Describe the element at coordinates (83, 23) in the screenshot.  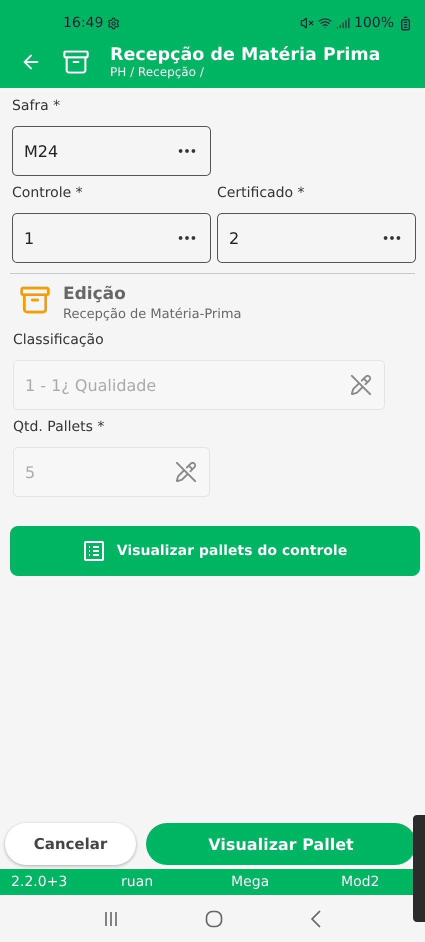
I see `status-time: 16:49` at that location.